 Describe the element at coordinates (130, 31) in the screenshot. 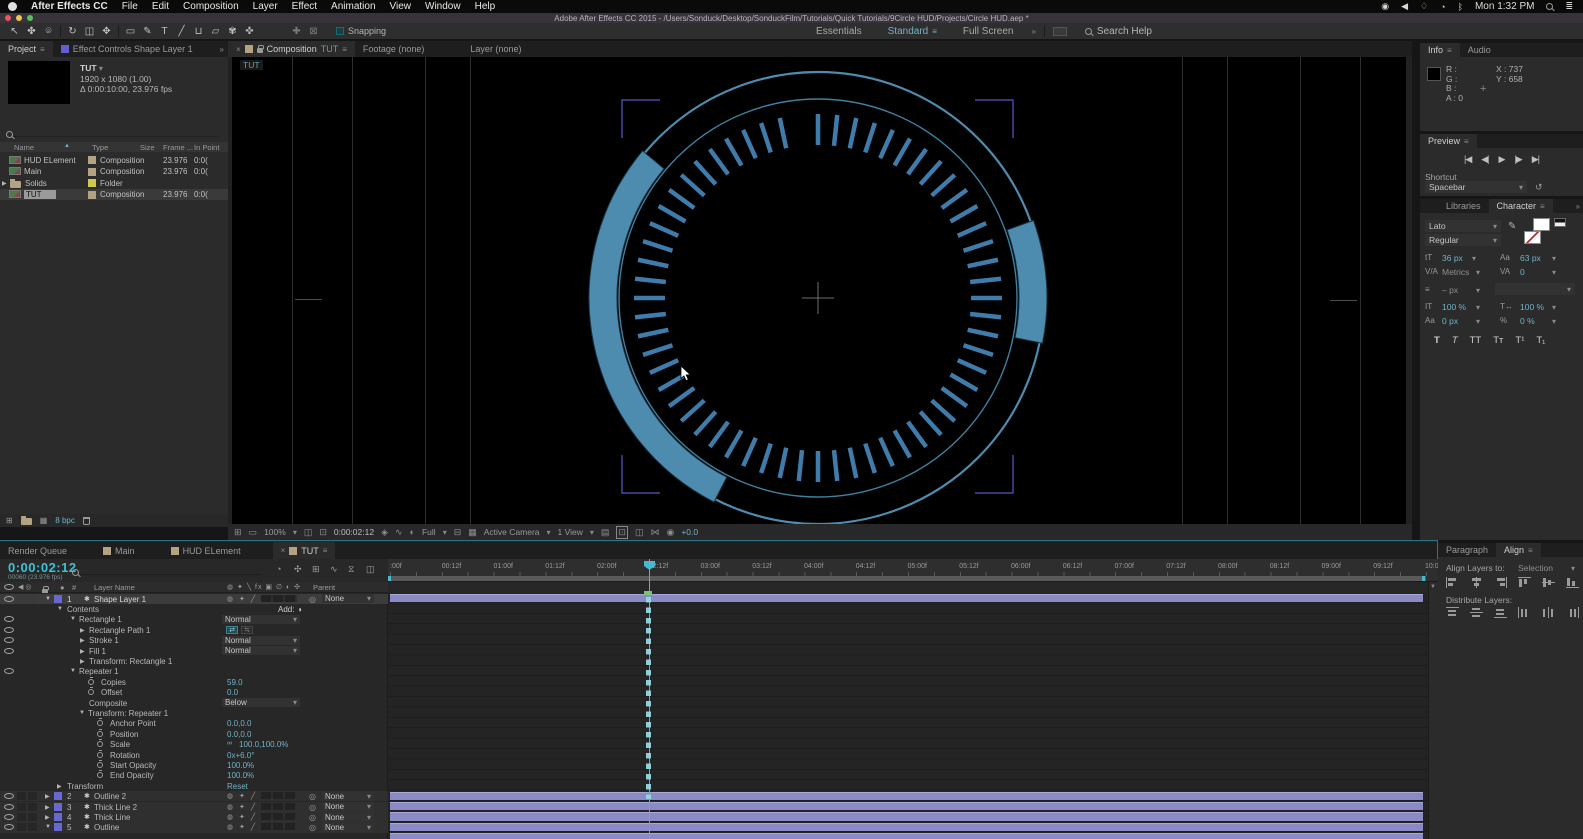

I see `shape-tool-icon: ▭` at that location.